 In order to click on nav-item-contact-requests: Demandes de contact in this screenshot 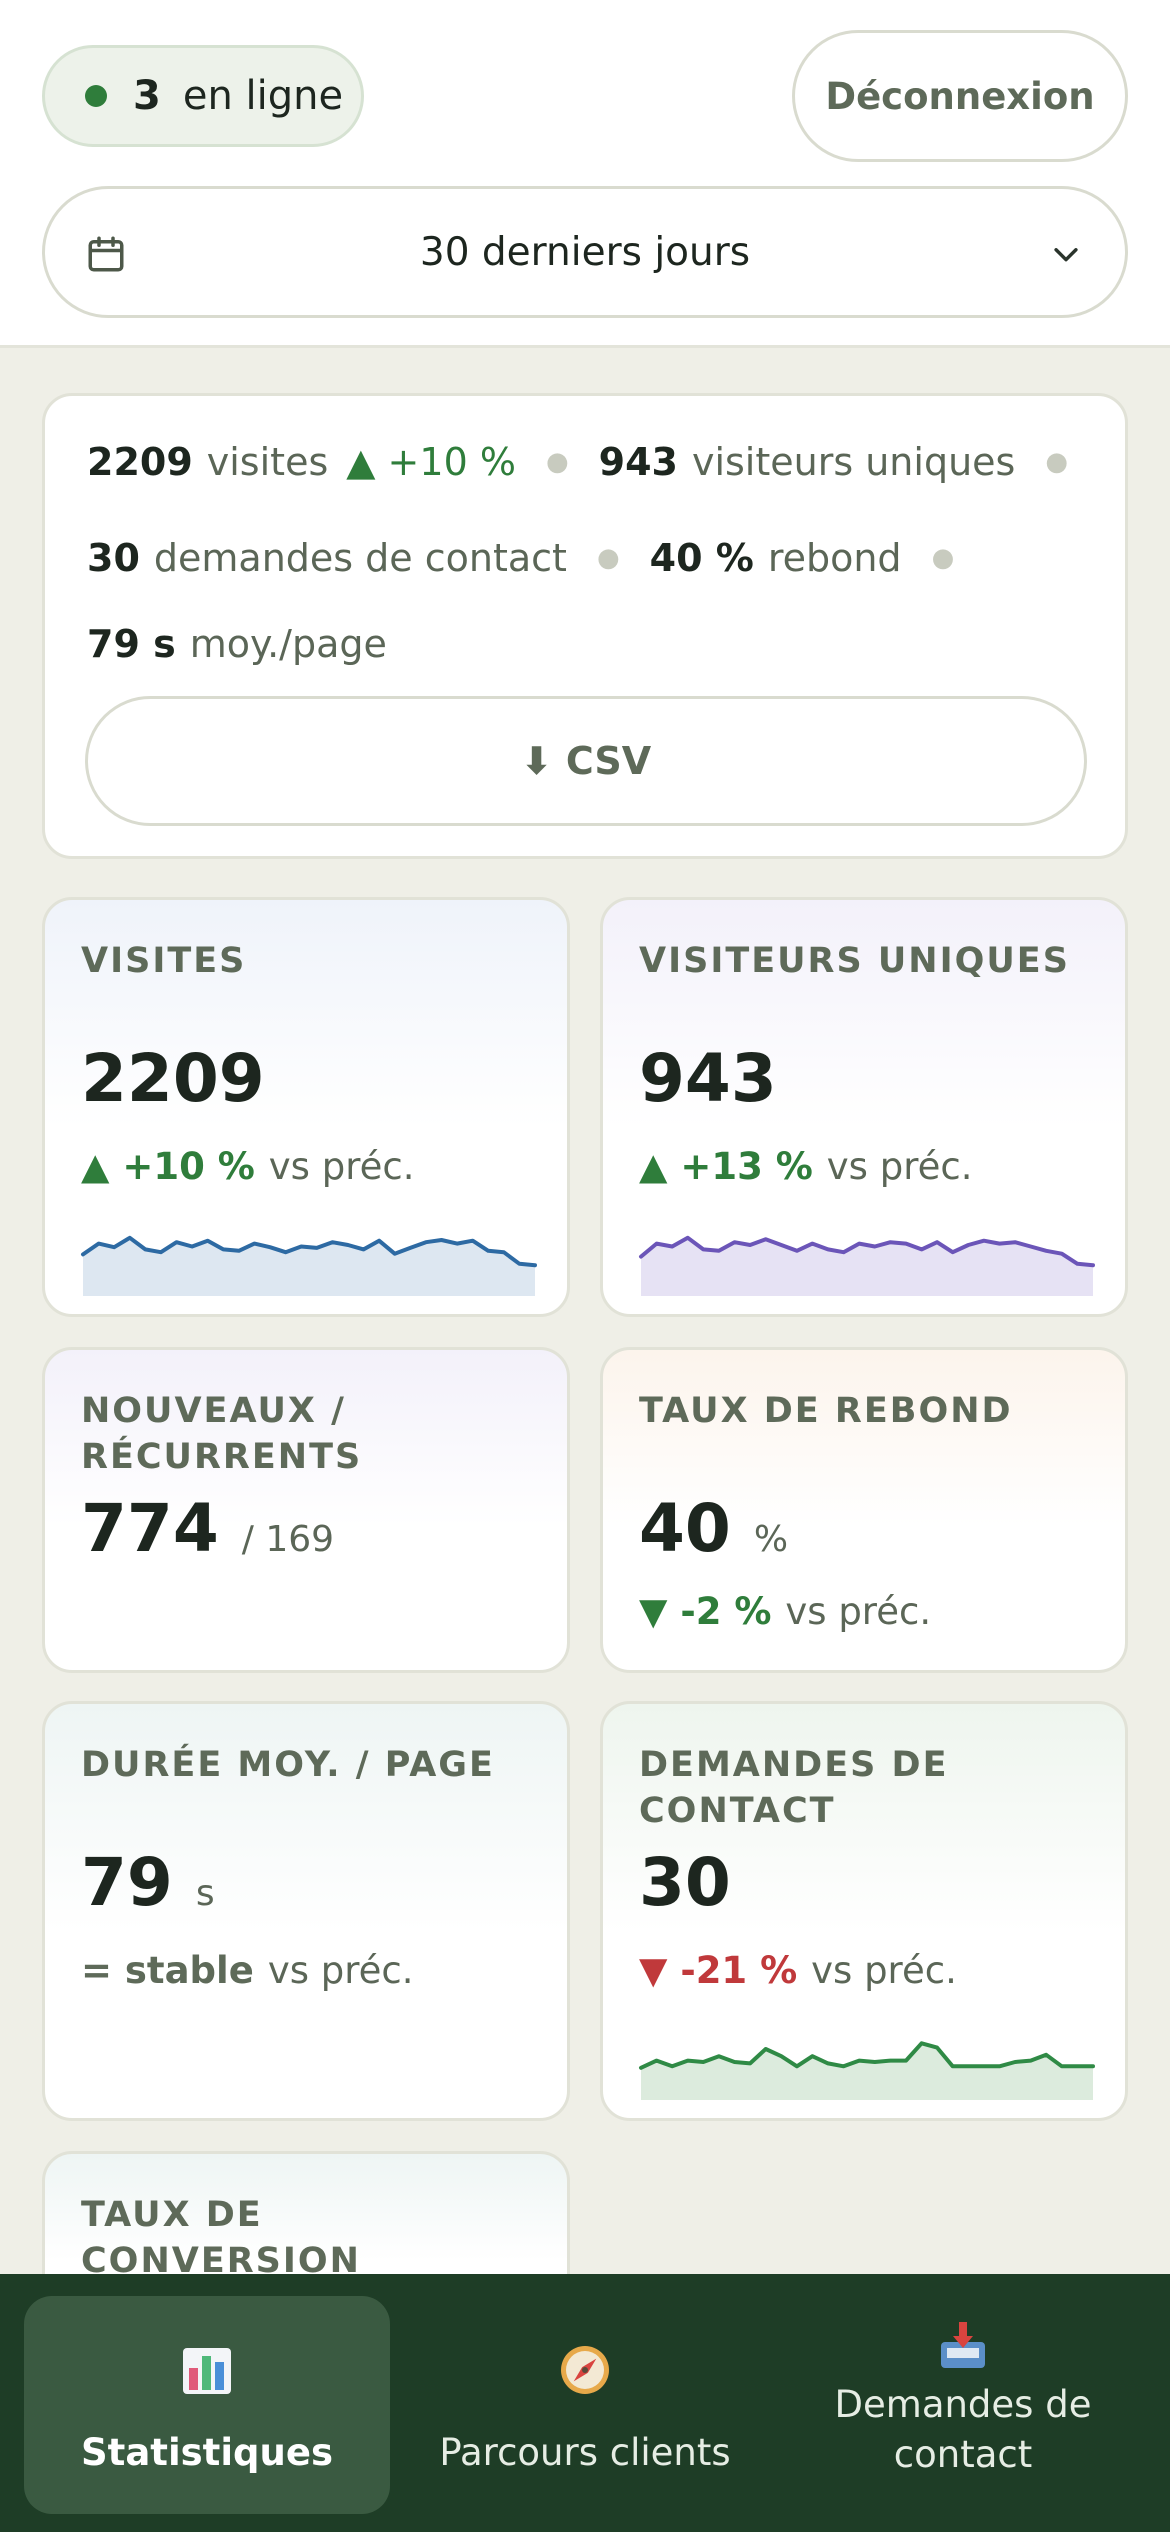, I will do `click(963, 2405)`.